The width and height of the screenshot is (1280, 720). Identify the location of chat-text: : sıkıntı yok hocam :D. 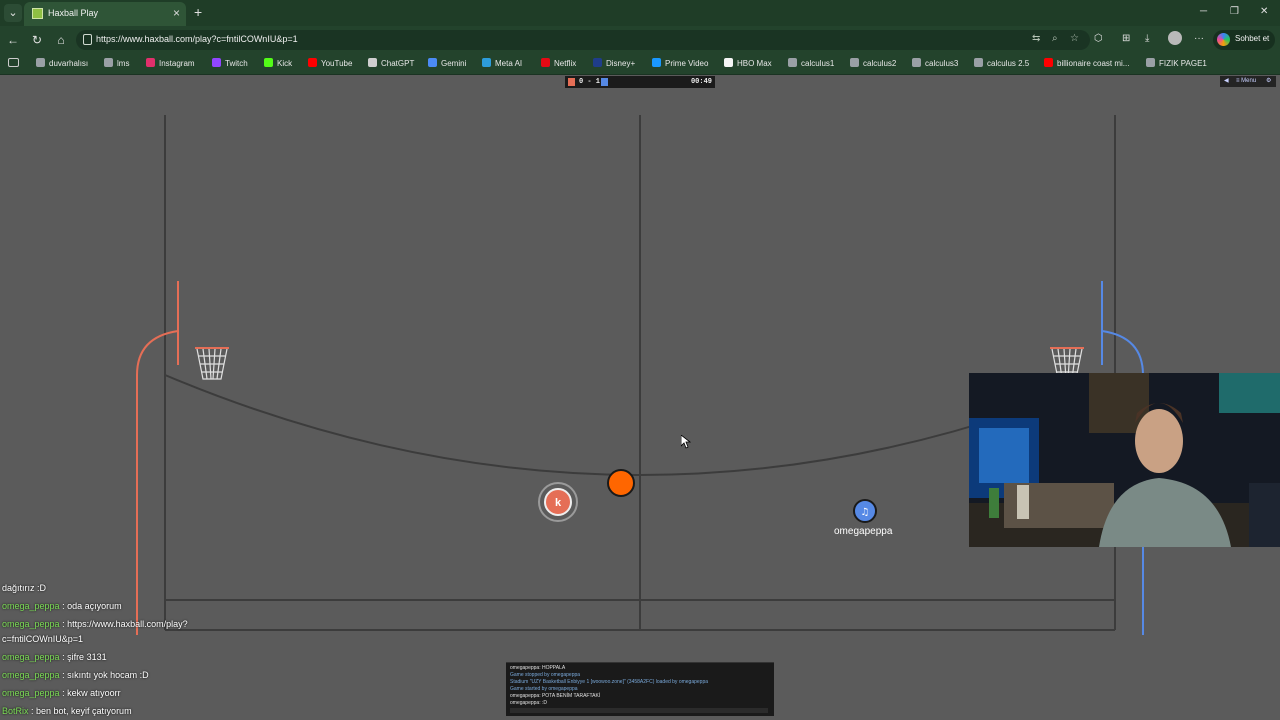
(104, 675).